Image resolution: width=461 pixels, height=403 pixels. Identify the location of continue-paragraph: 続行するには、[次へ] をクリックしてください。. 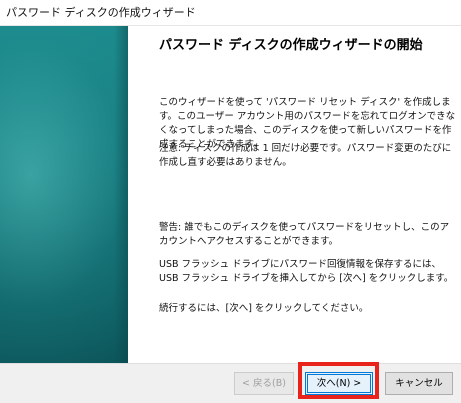
(264, 308).